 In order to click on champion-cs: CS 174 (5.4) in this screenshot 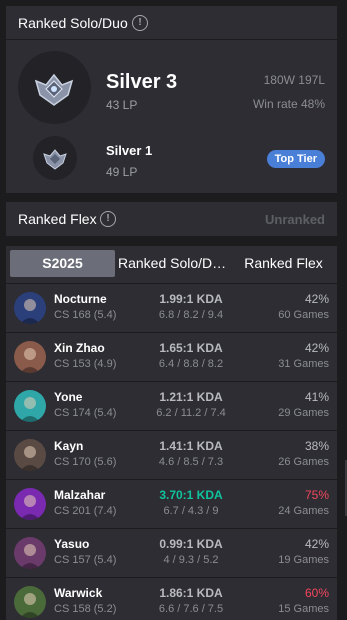, I will do `click(85, 413)`.